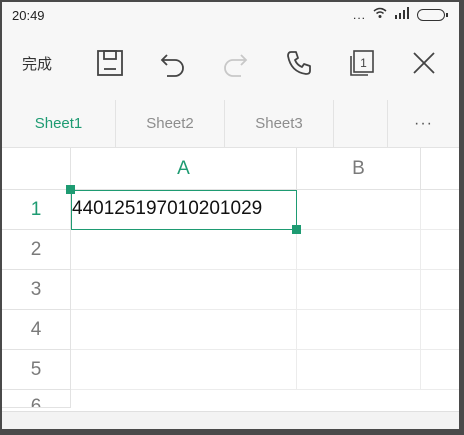  Describe the element at coordinates (184, 290) in the screenshot. I see `cell-a3` at that location.